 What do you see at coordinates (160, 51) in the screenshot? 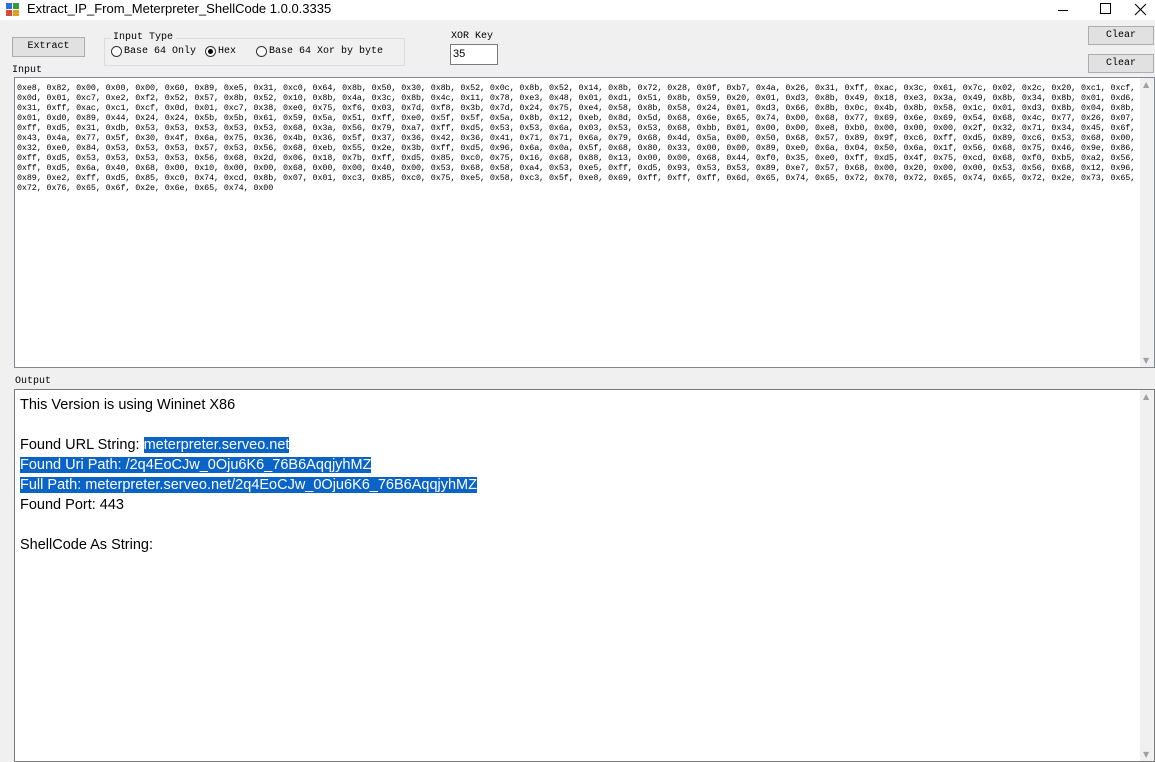
I see `radio-label: Base 64 Only` at bounding box center [160, 51].